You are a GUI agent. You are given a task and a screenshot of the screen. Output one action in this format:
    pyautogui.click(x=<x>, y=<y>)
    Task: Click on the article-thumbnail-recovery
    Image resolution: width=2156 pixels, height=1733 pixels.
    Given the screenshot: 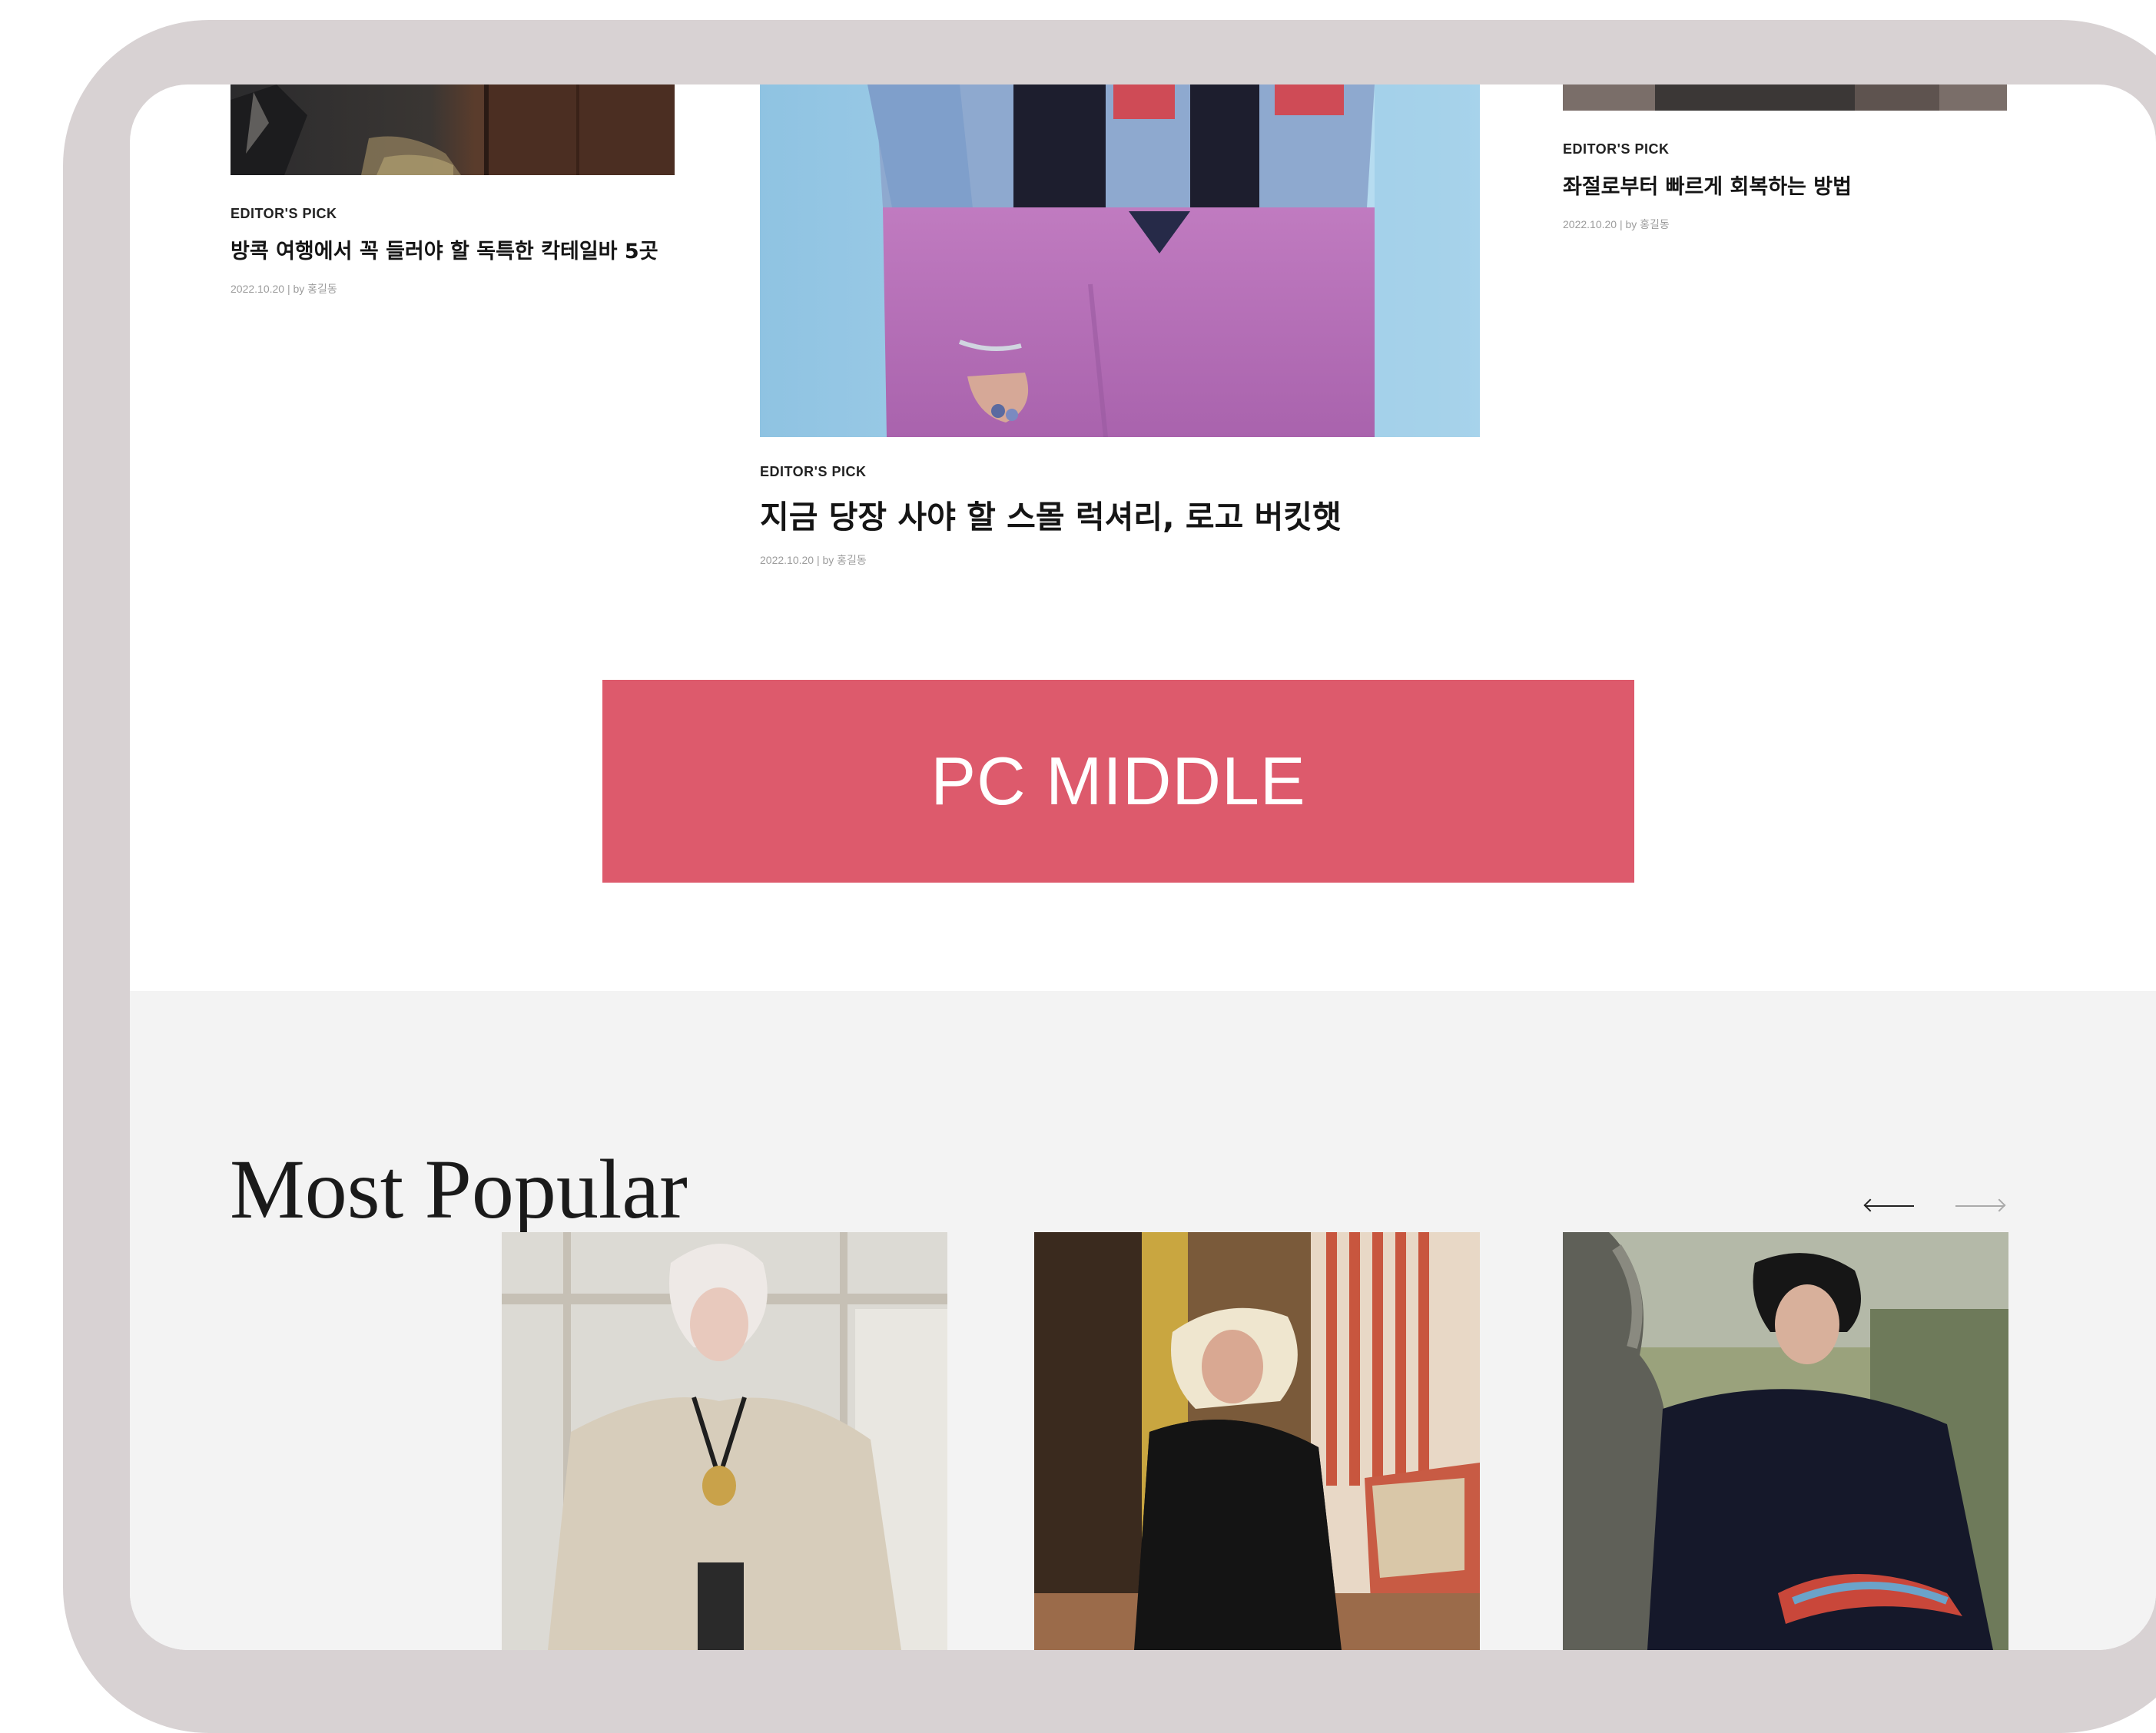 What is the action you would take?
    pyautogui.click(x=1785, y=97)
    